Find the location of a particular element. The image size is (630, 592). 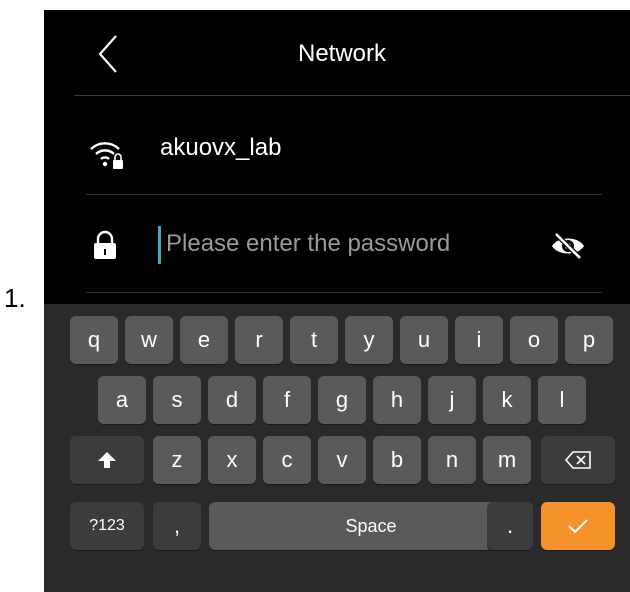

backspace-icon is located at coordinates (577, 460).